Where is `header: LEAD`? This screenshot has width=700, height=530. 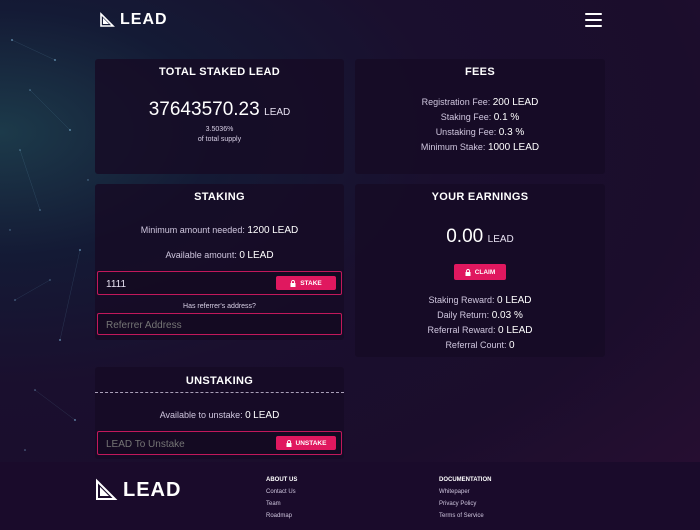
header: LEAD is located at coordinates (350, 22).